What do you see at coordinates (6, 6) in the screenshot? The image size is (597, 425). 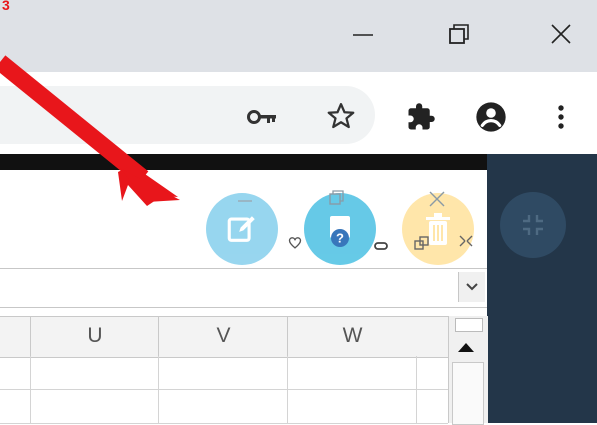 I see `svg-text: 3` at bounding box center [6, 6].